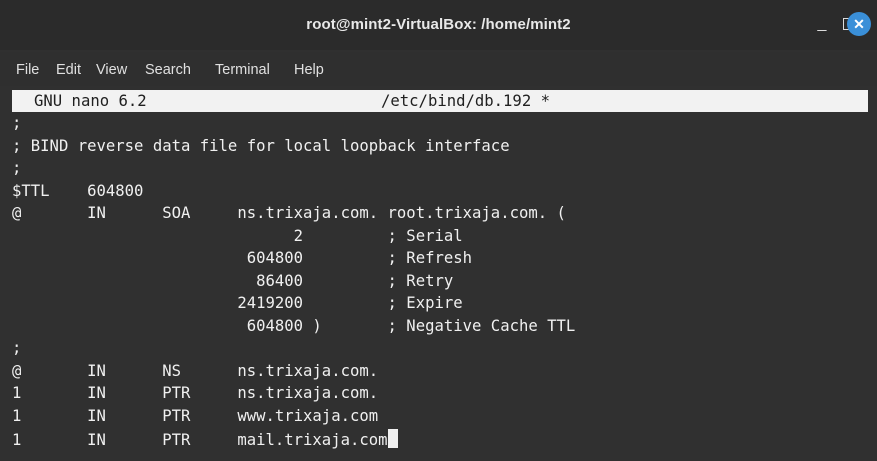 The height and width of the screenshot is (461, 877). I want to click on editor-line: 86400 ; Retry, so click(233, 280).